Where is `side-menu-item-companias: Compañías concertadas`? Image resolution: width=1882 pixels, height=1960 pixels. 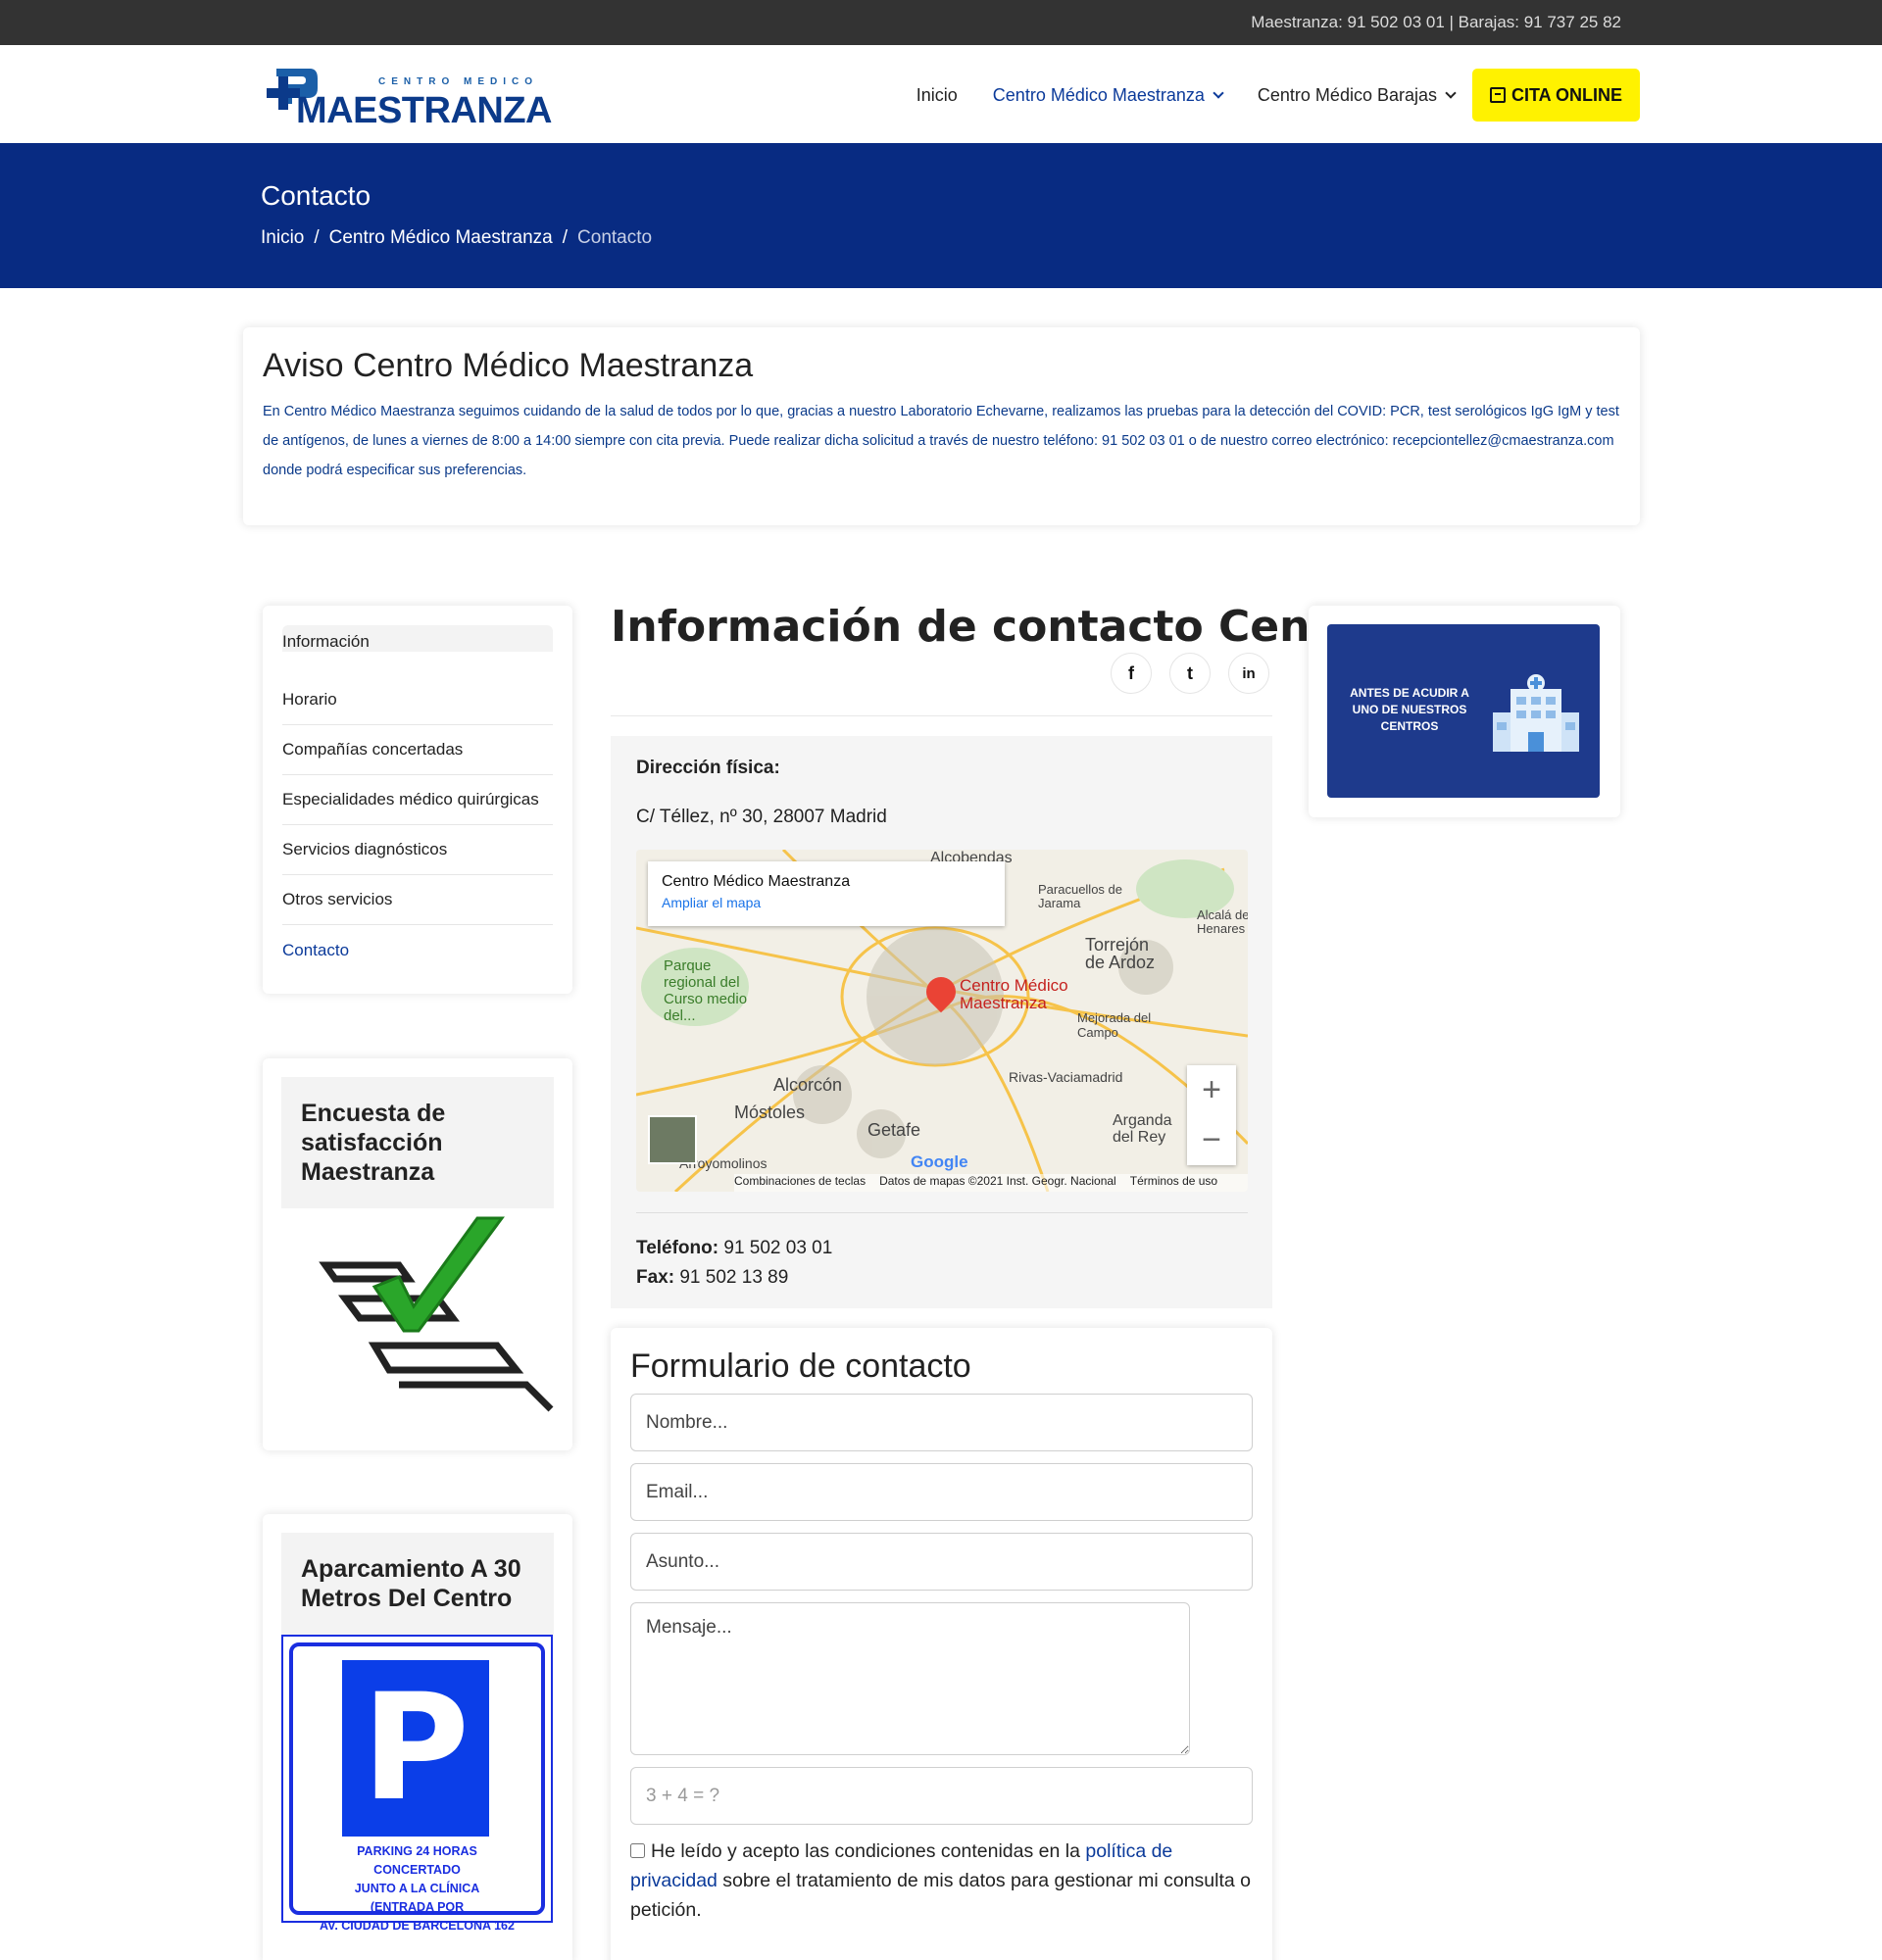
side-menu-item-companias: Compañías concertadas is located at coordinates (418, 750).